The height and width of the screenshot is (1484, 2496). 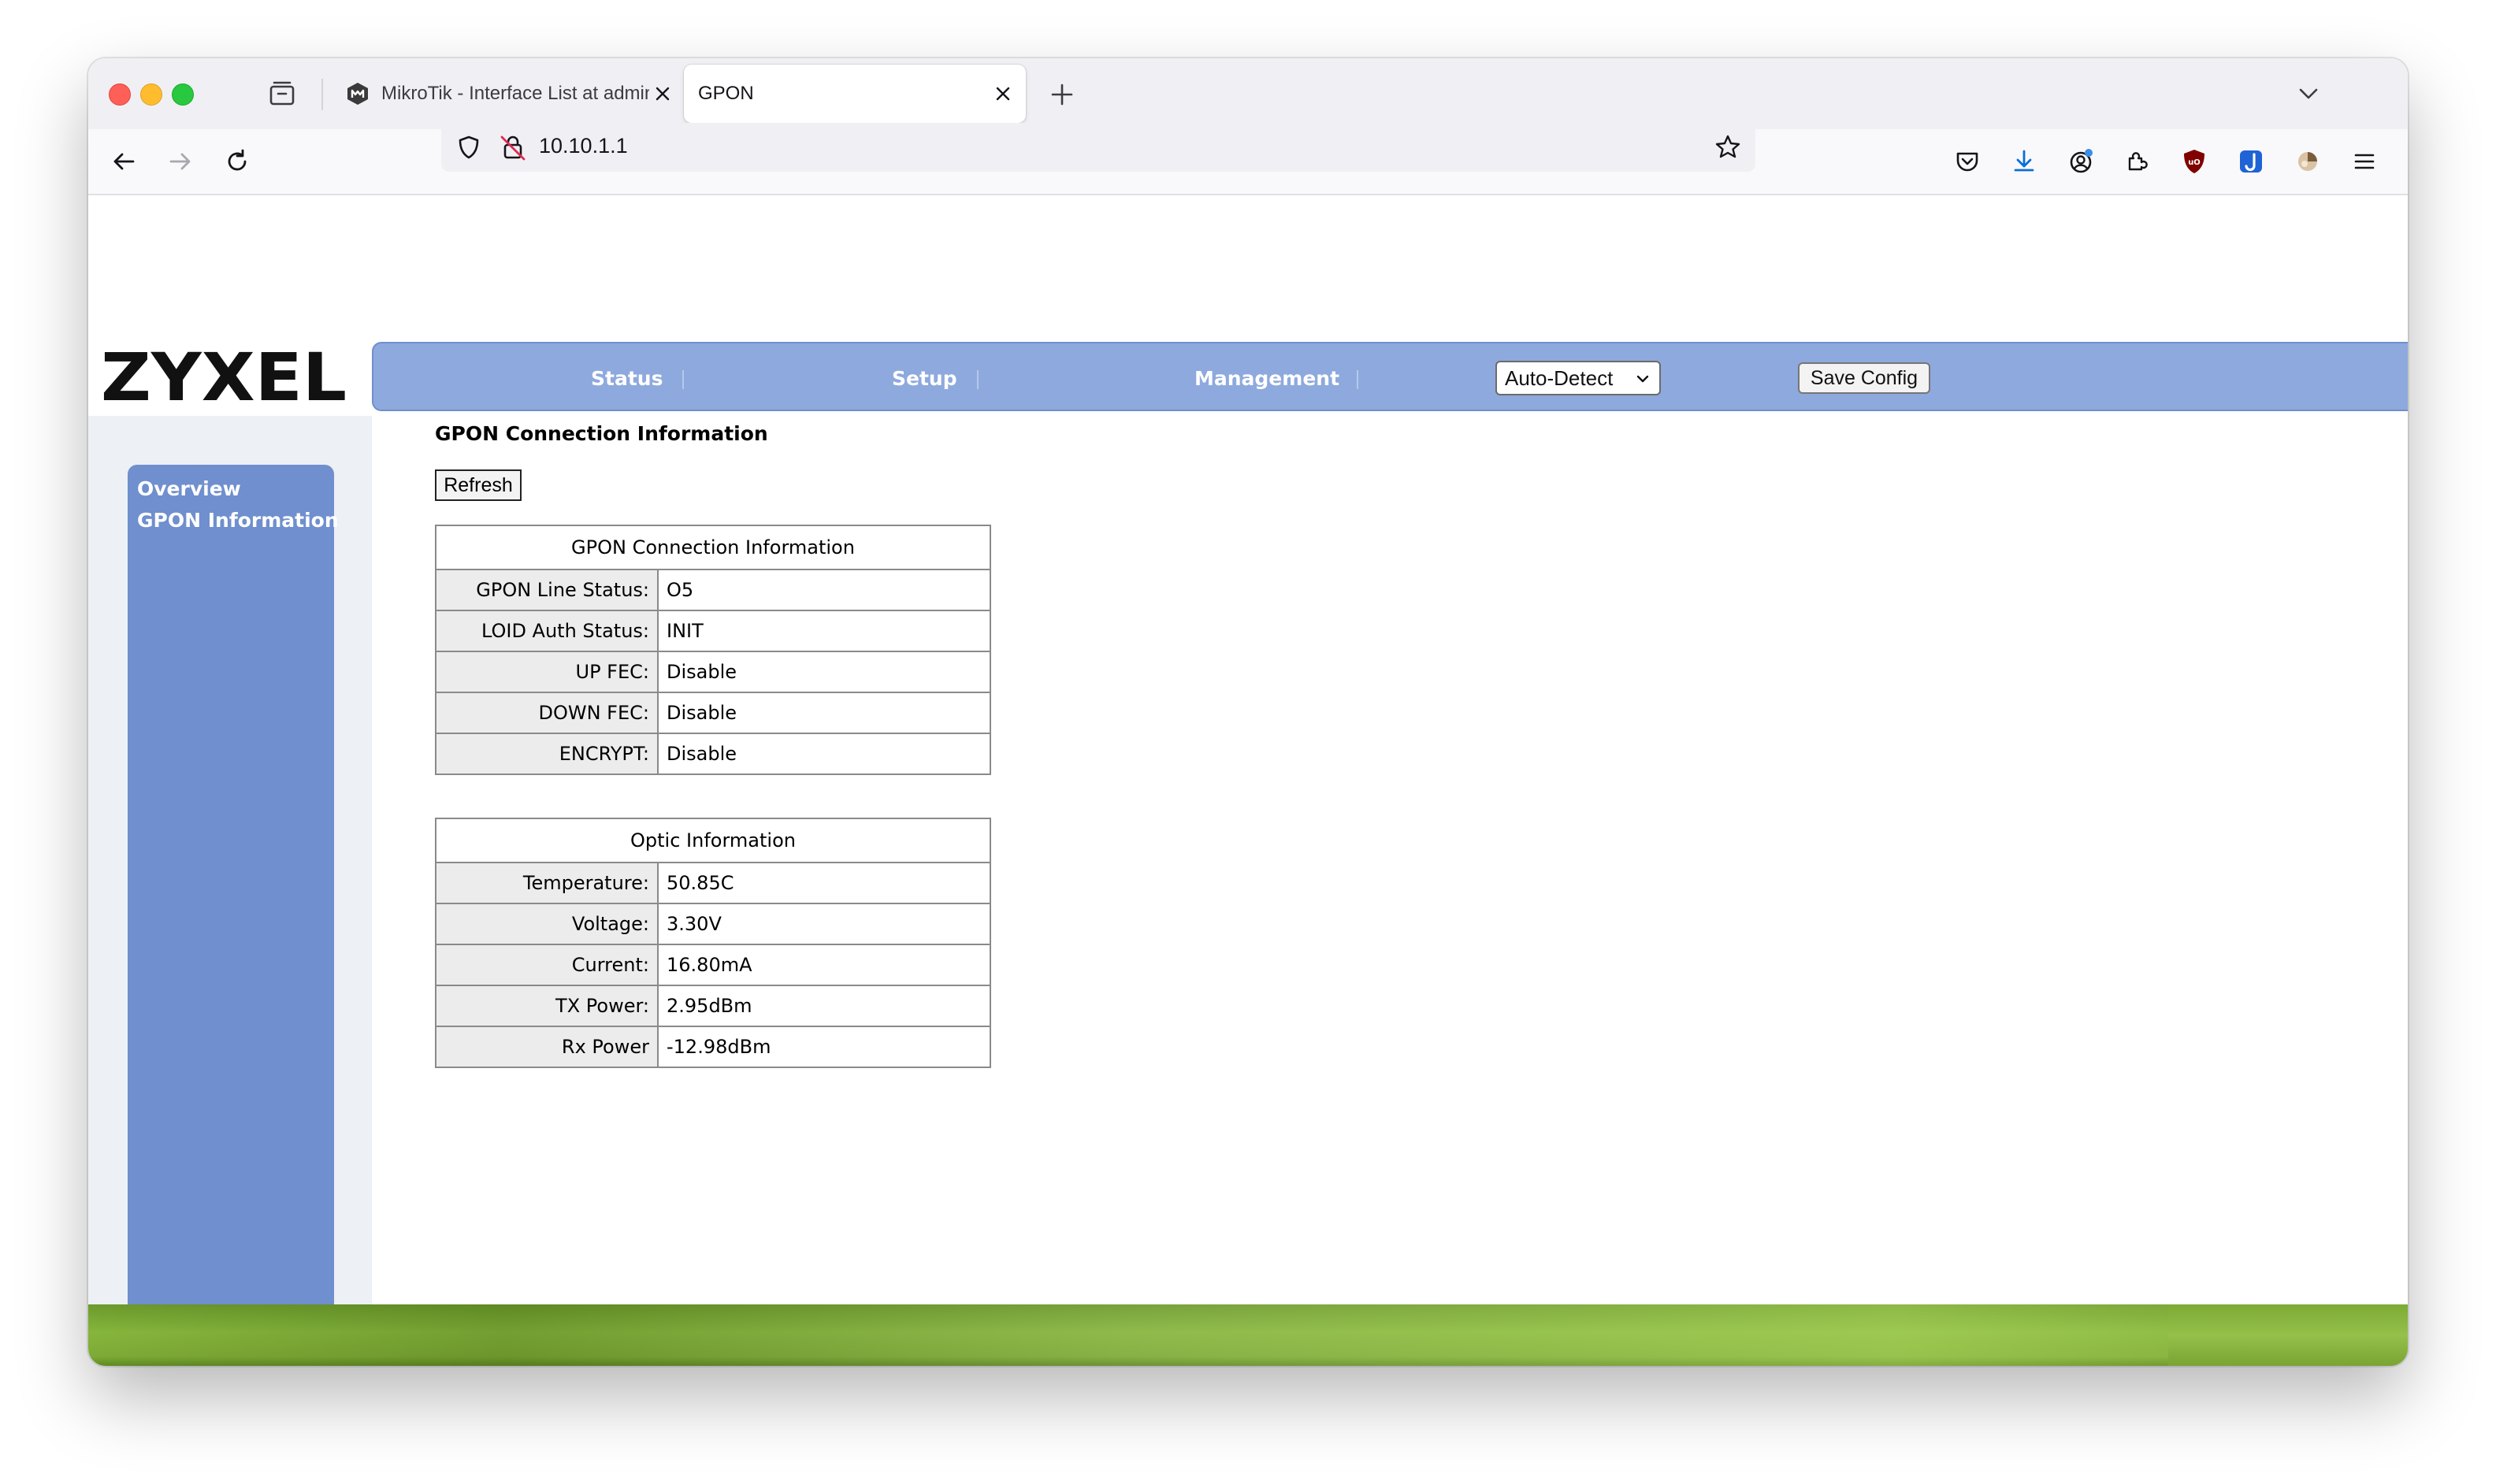 What do you see at coordinates (547, 883) in the screenshot?
I see `row-label: Temperature:` at bounding box center [547, 883].